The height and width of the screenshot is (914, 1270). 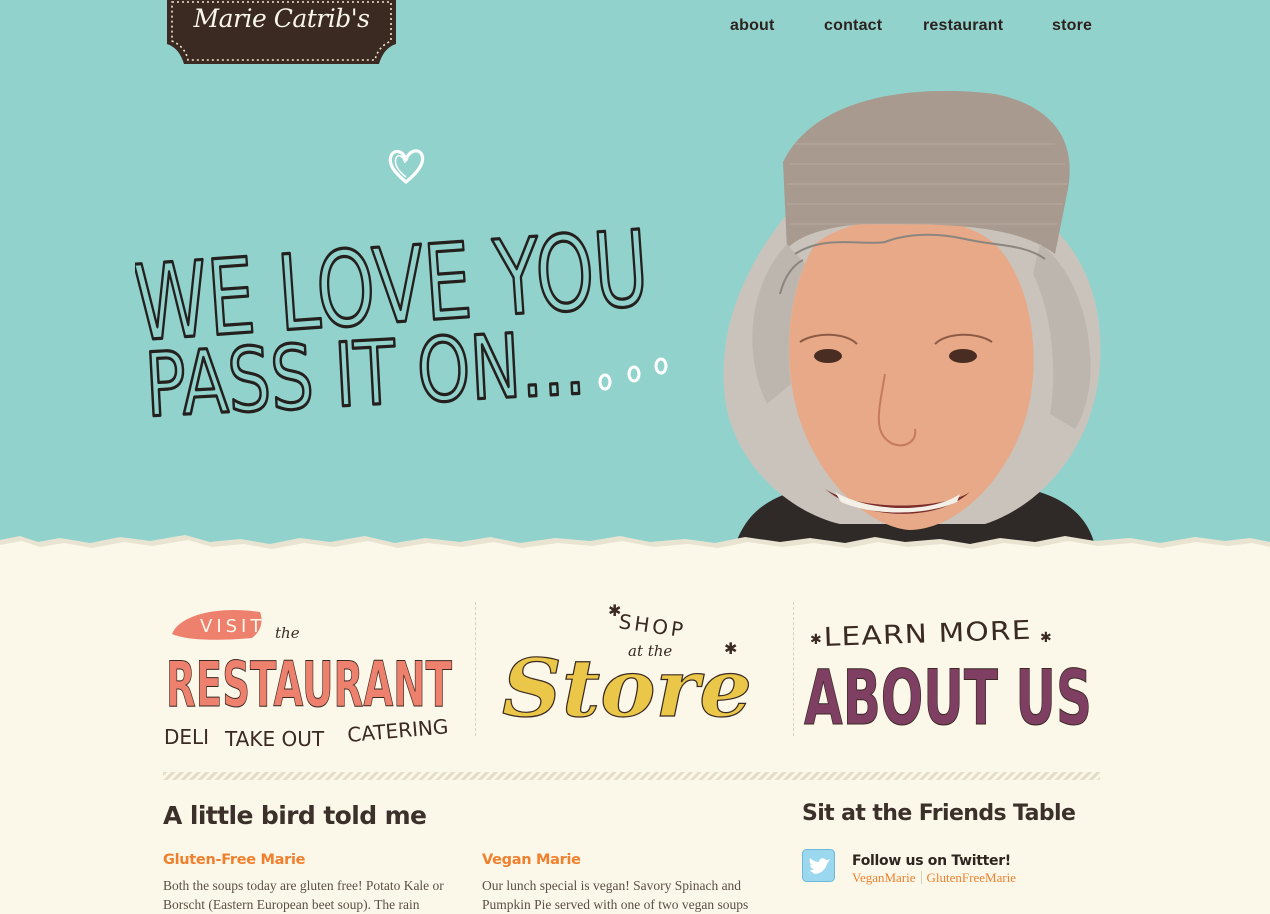 I want to click on store-promo-art: SHOP at the Store ✱ ✱, so click(x=626, y=669).